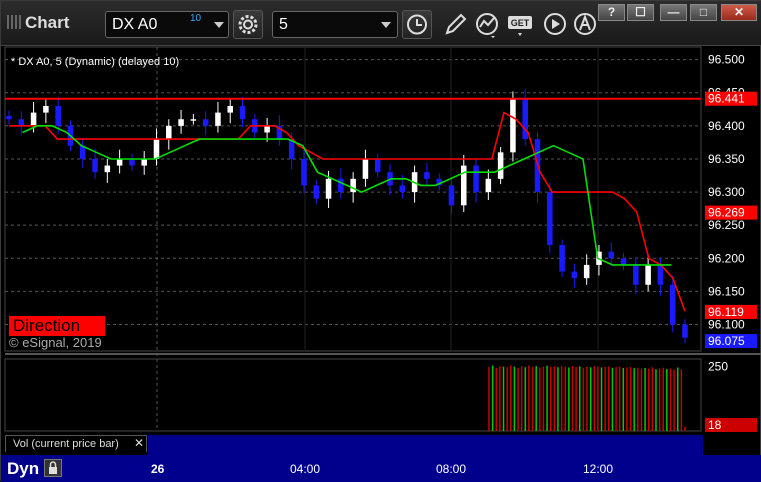  Describe the element at coordinates (487, 24) in the screenshot. I see `studies-icon` at that location.